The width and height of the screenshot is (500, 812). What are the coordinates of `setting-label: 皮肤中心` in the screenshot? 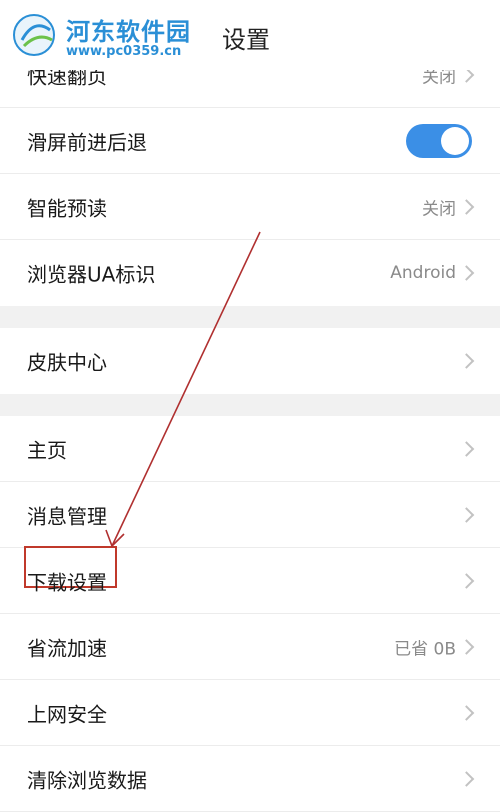 It's located at (67, 362).